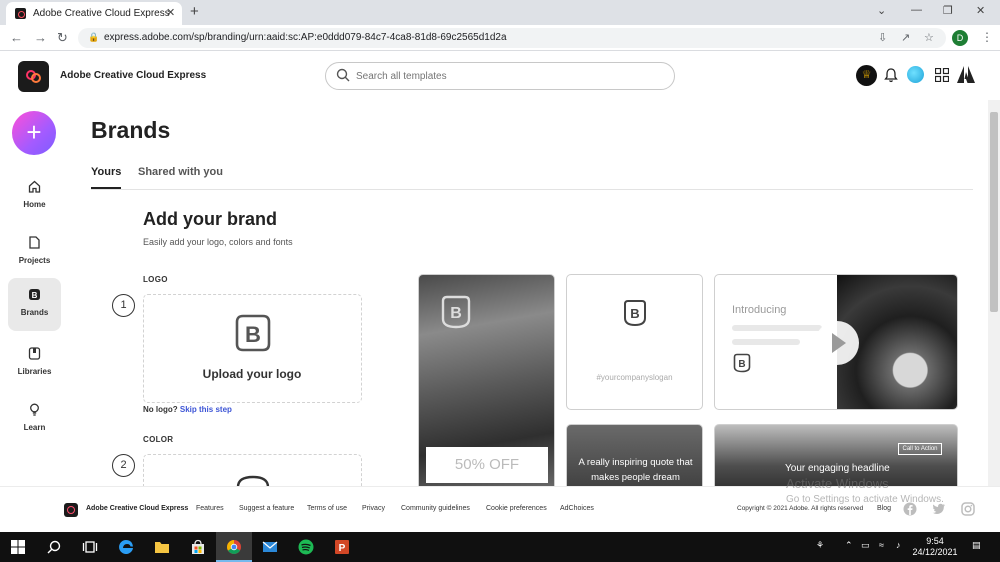 The image size is (1000, 562). I want to click on user-avatar, so click(915, 74).